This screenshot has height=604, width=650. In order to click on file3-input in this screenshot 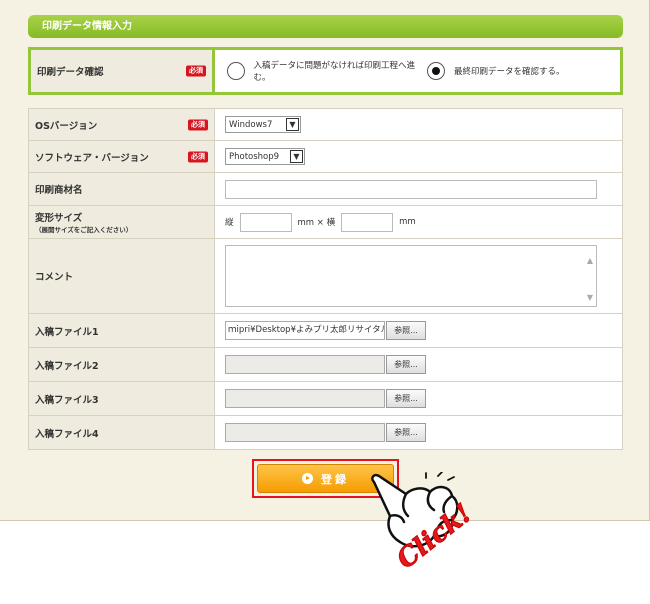, I will do `click(305, 398)`.